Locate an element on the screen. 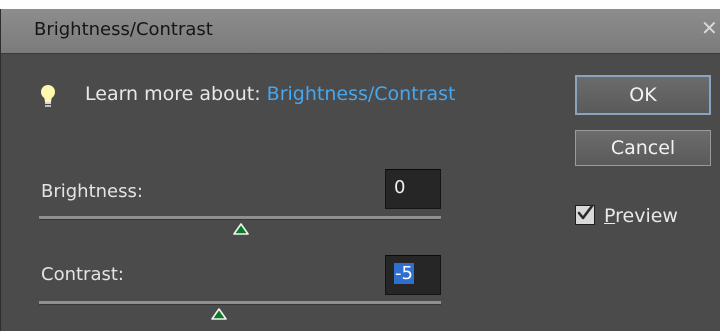 This screenshot has height=331, width=720. contrast-slider-thumb is located at coordinates (219, 314).